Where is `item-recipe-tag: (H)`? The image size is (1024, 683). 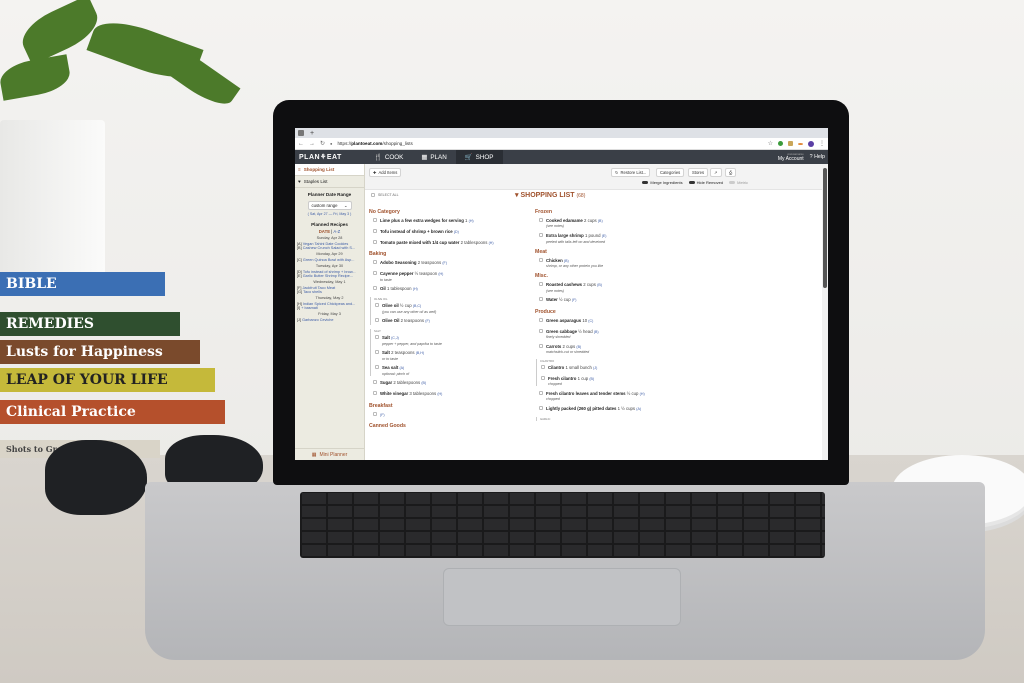 item-recipe-tag: (H) is located at coordinates (491, 242).